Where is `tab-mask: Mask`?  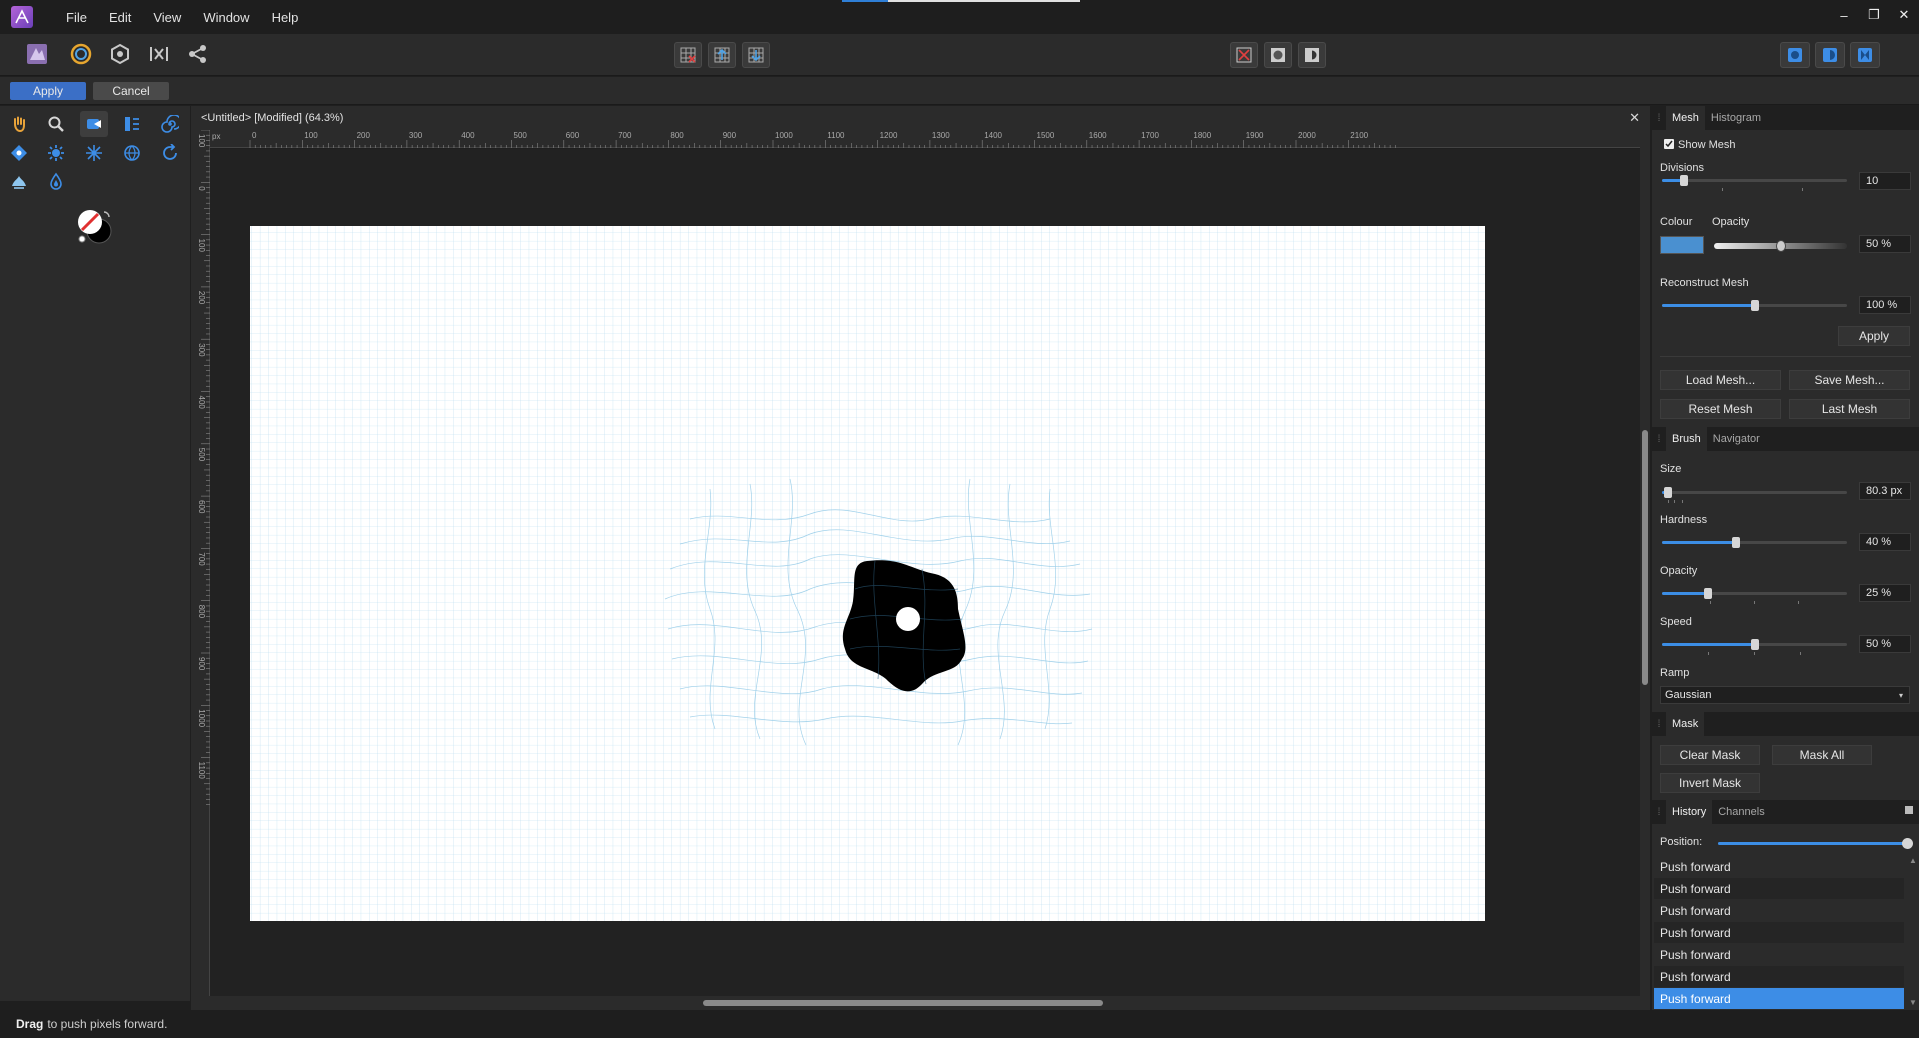
tab-mask: Mask is located at coordinates (1685, 724).